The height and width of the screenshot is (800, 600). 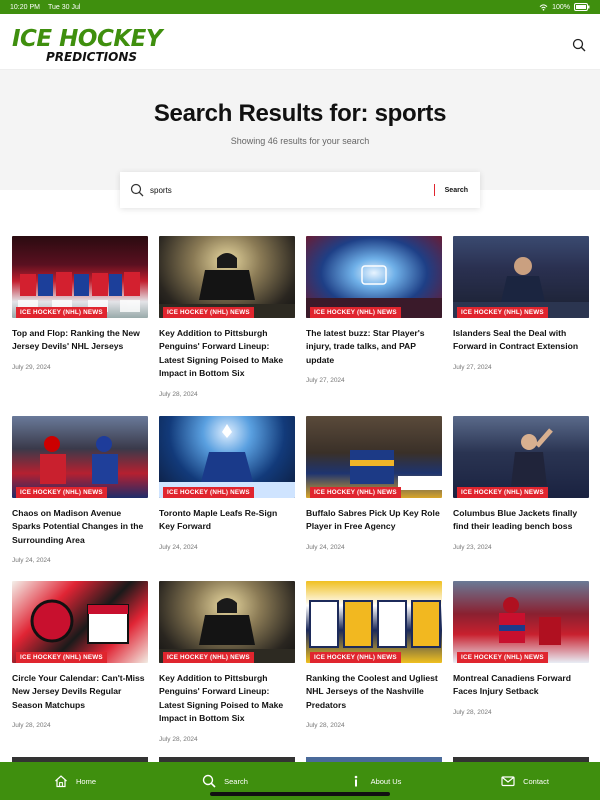 I want to click on article-title: Toronto Maple Leafs Re-Sign Key Forward, so click(x=227, y=520).